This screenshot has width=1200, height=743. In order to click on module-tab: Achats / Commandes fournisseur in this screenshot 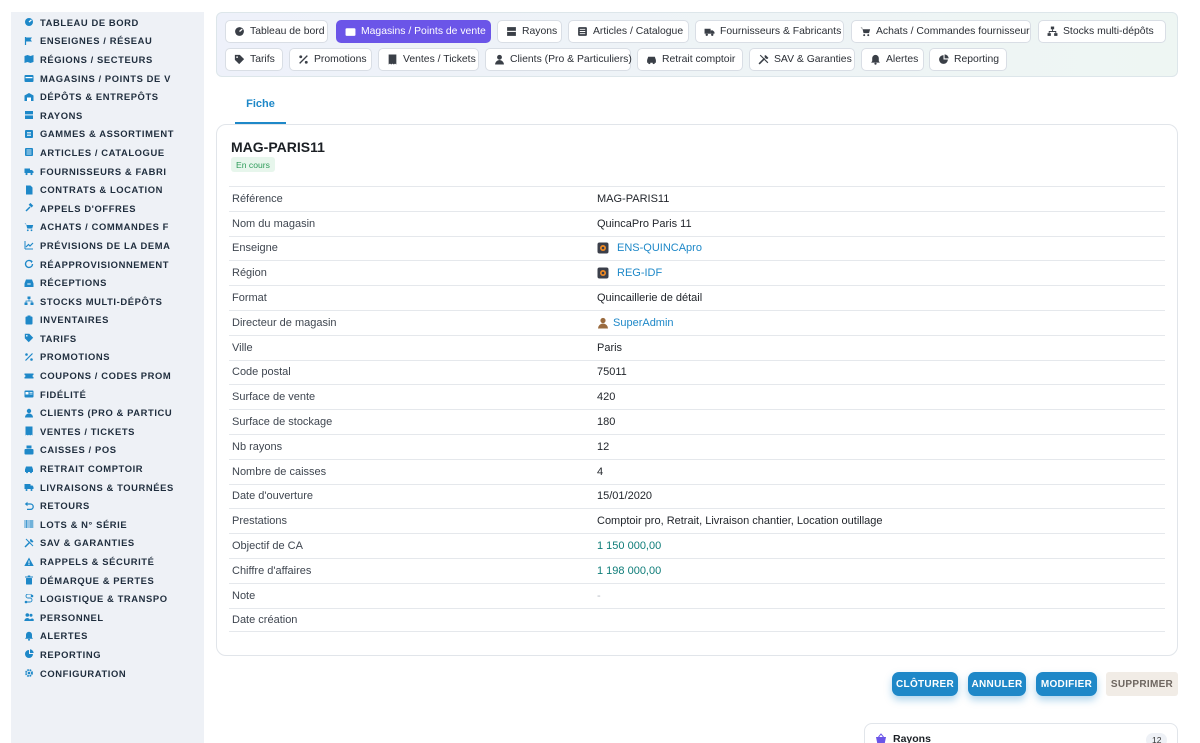, I will do `click(941, 31)`.